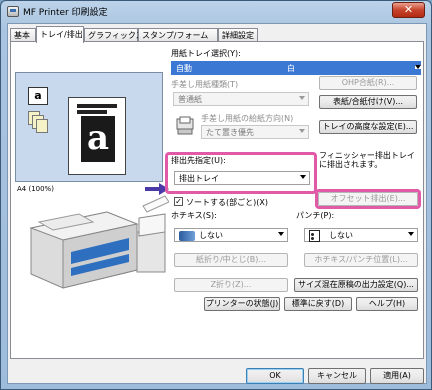 This screenshot has height=390, width=432. I want to click on close-button: ✕, so click(408, 10).